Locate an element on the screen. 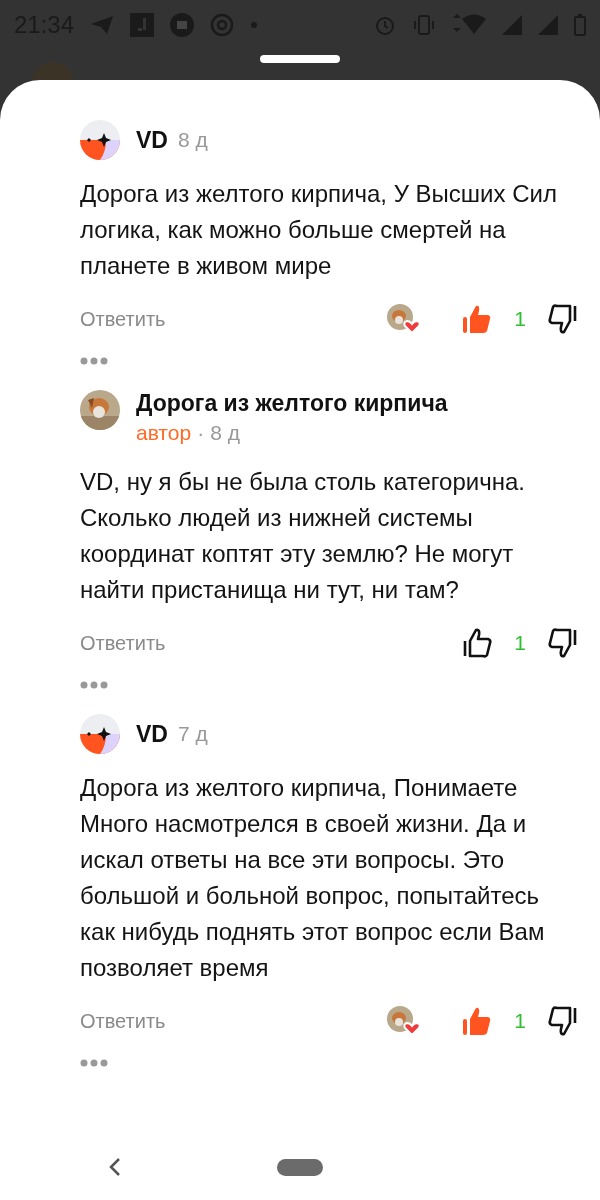 The image size is (600, 1200). alarm-icon is located at coordinates (385, 25).